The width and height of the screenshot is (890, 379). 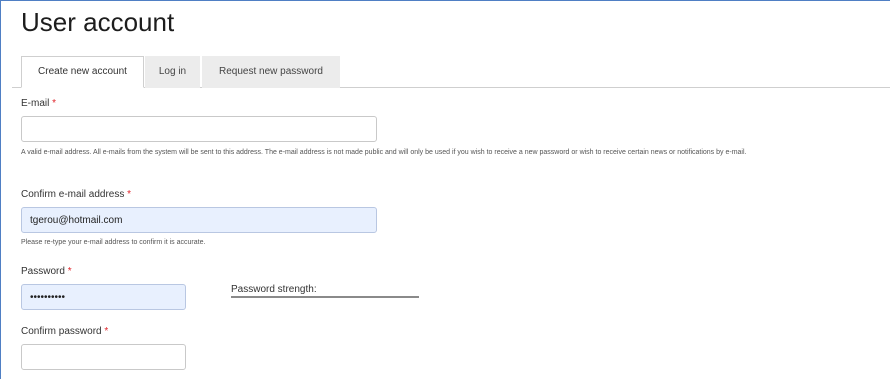 I want to click on confirm-email-label: Confirm e-mail address *, so click(x=76, y=195).